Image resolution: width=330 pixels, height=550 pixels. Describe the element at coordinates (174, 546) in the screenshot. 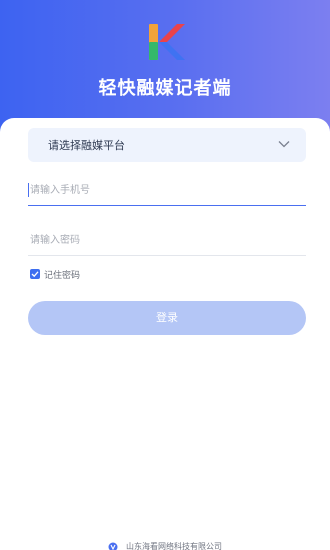

I see `company-name: 山东海看网络科技有限公司` at that location.